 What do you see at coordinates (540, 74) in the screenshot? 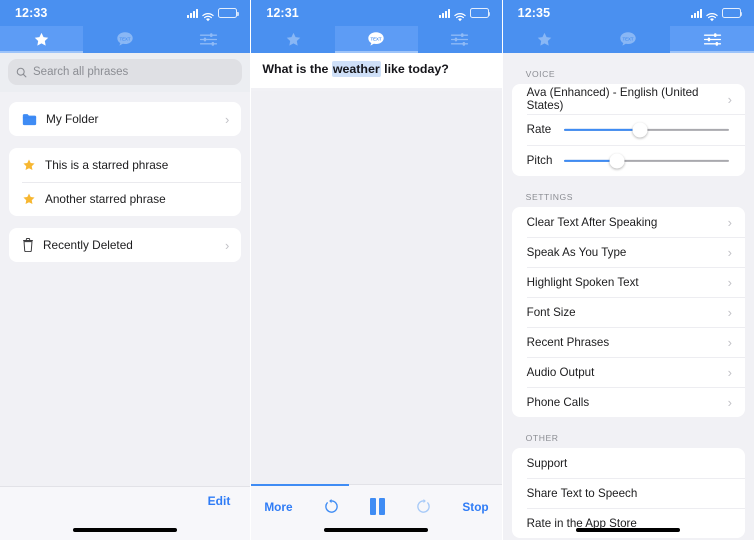
I see `section-header-voice: VOICE` at bounding box center [540, 74].